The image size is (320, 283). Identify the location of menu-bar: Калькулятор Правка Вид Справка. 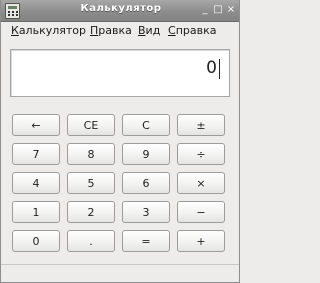
(120, 31).